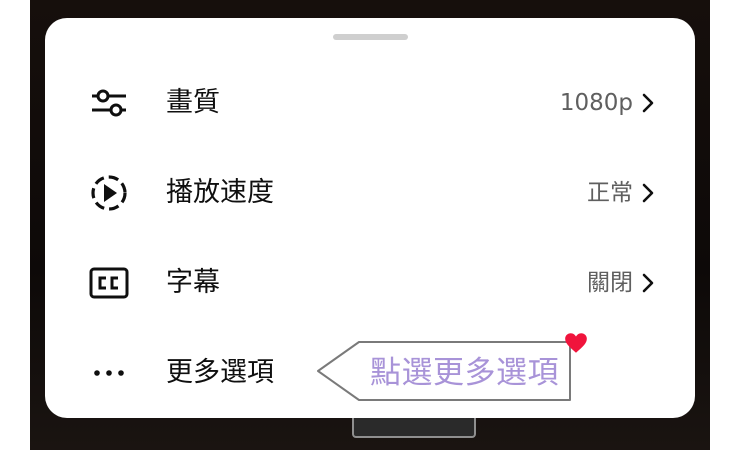  What do you see at coordinates (576, 343) in the screenshot?
I see `heart-icon` at bounding box center [576, 343].